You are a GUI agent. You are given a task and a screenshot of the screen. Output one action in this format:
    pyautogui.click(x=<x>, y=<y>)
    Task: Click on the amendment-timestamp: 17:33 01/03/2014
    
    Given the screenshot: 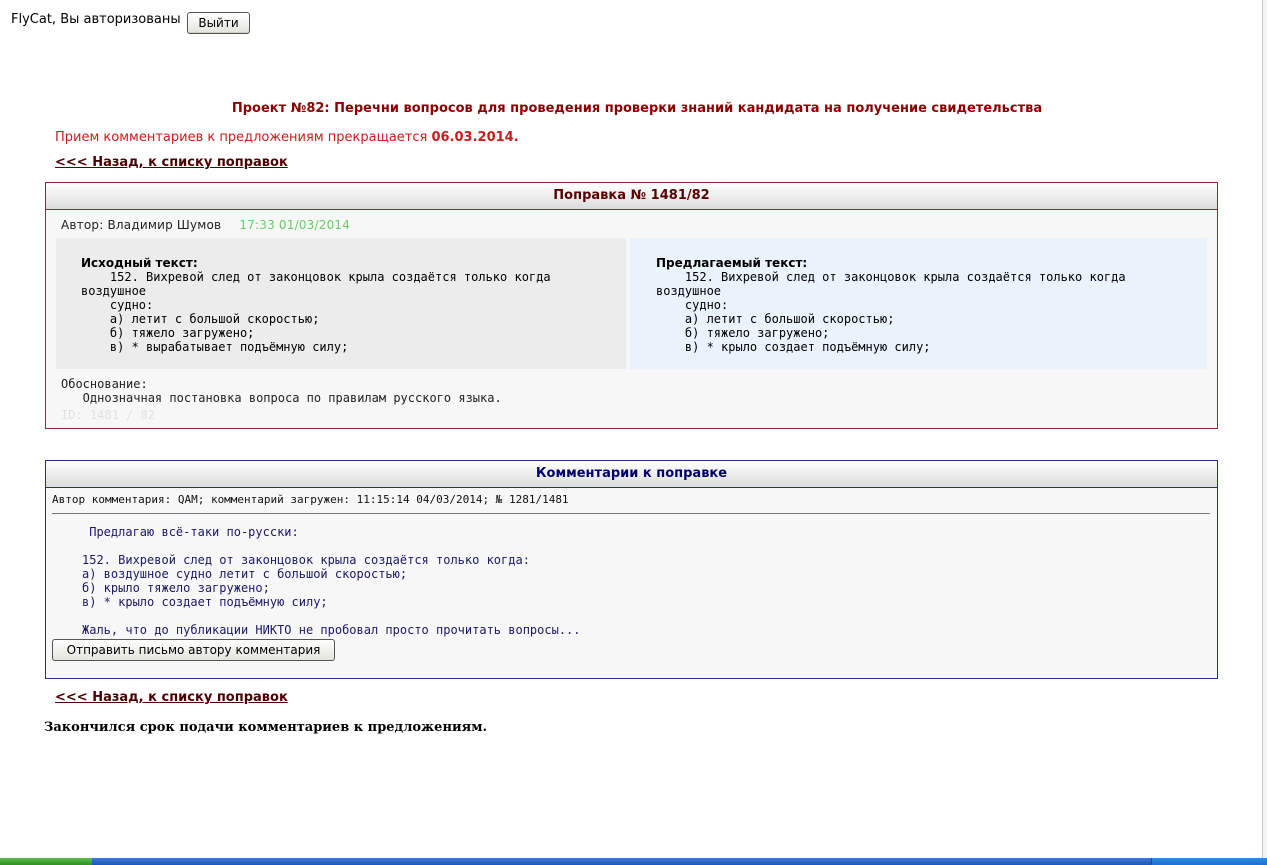 What is the action you would take?
    pyautogui.click(x=295, y=225)
    